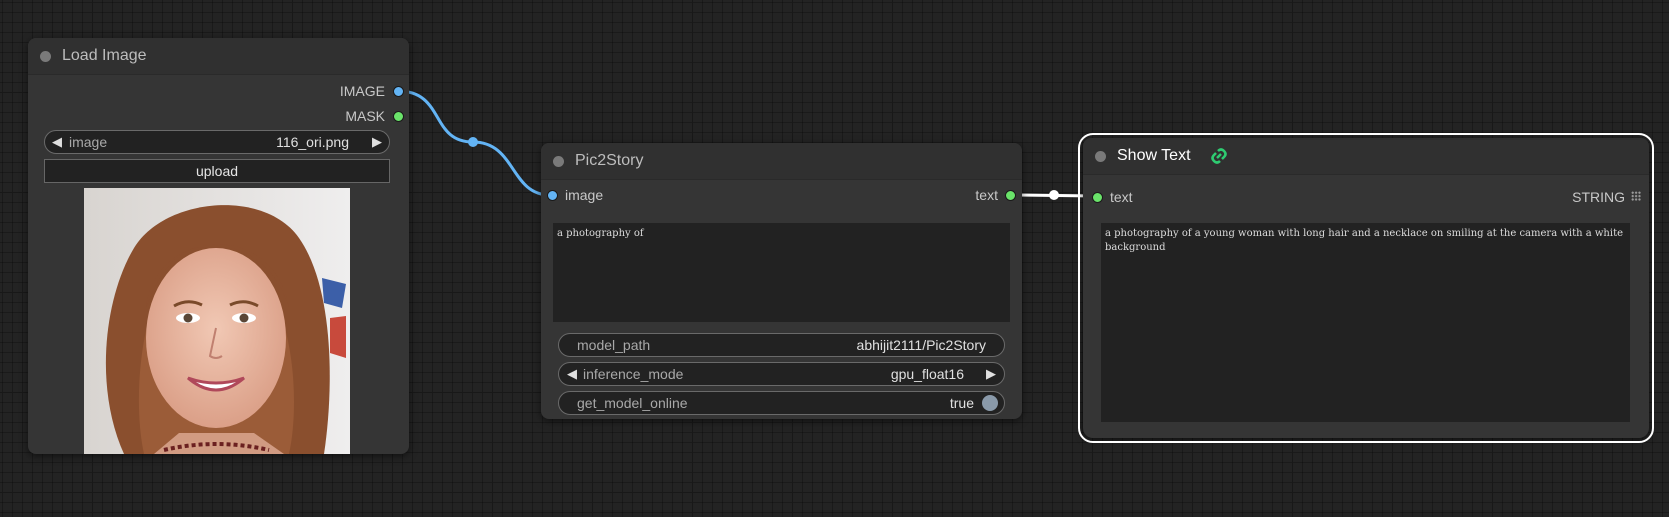  I want to click on image-preview, so click(217, 321).